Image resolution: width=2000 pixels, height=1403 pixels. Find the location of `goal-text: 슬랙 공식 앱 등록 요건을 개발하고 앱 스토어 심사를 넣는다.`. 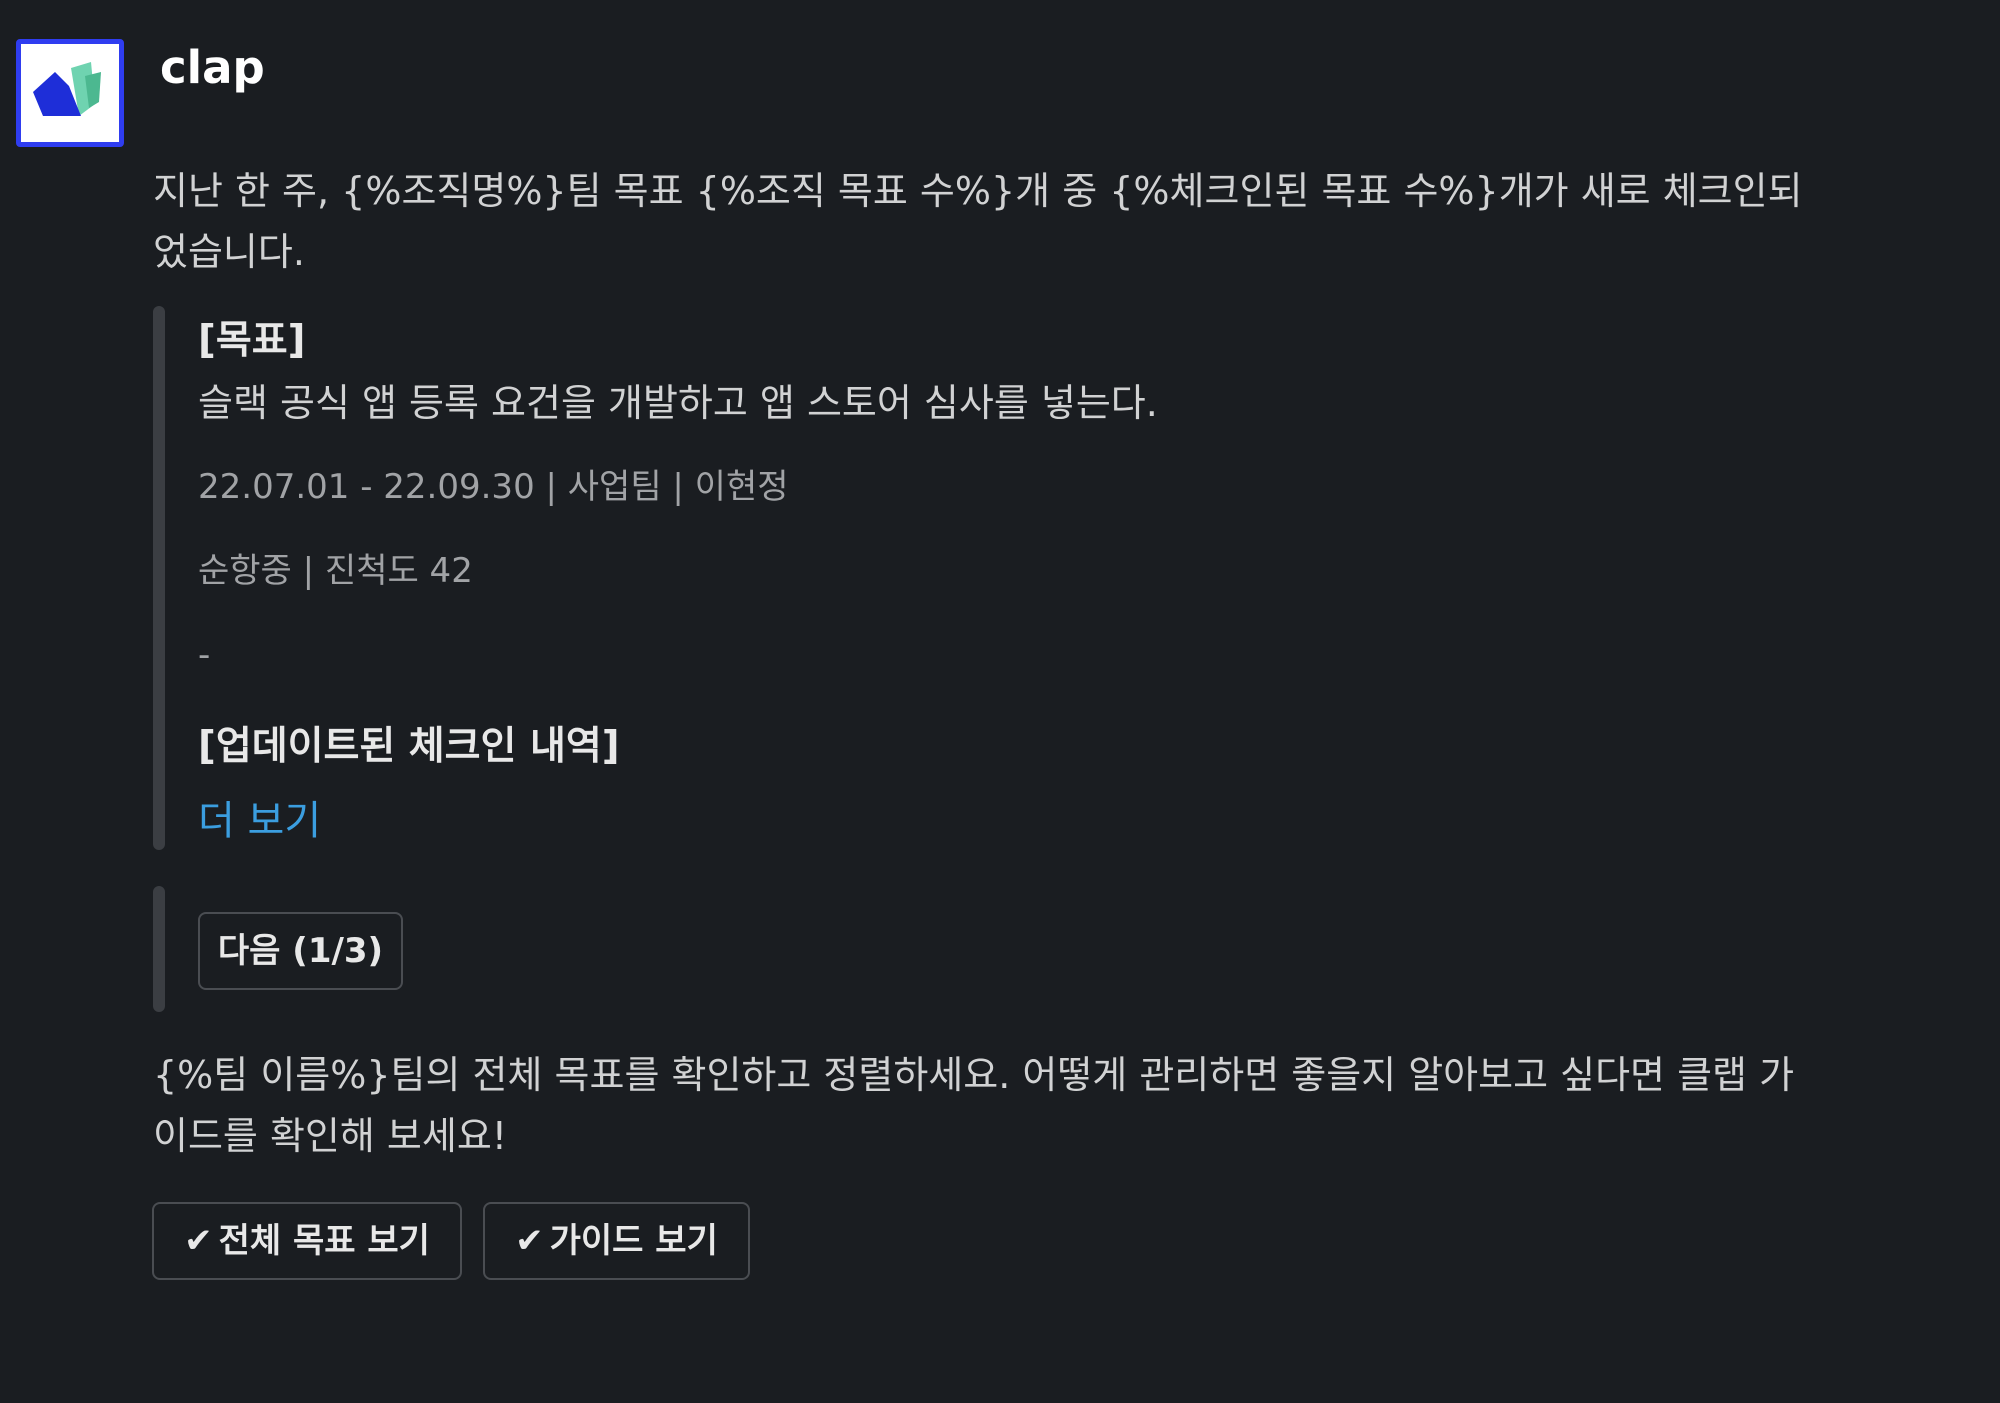

goal-text: 슬랙 공식 앱 등록 요건을 개발하고 앱 스토어 심사를 넣는다. is located at coordinates (678, 403).